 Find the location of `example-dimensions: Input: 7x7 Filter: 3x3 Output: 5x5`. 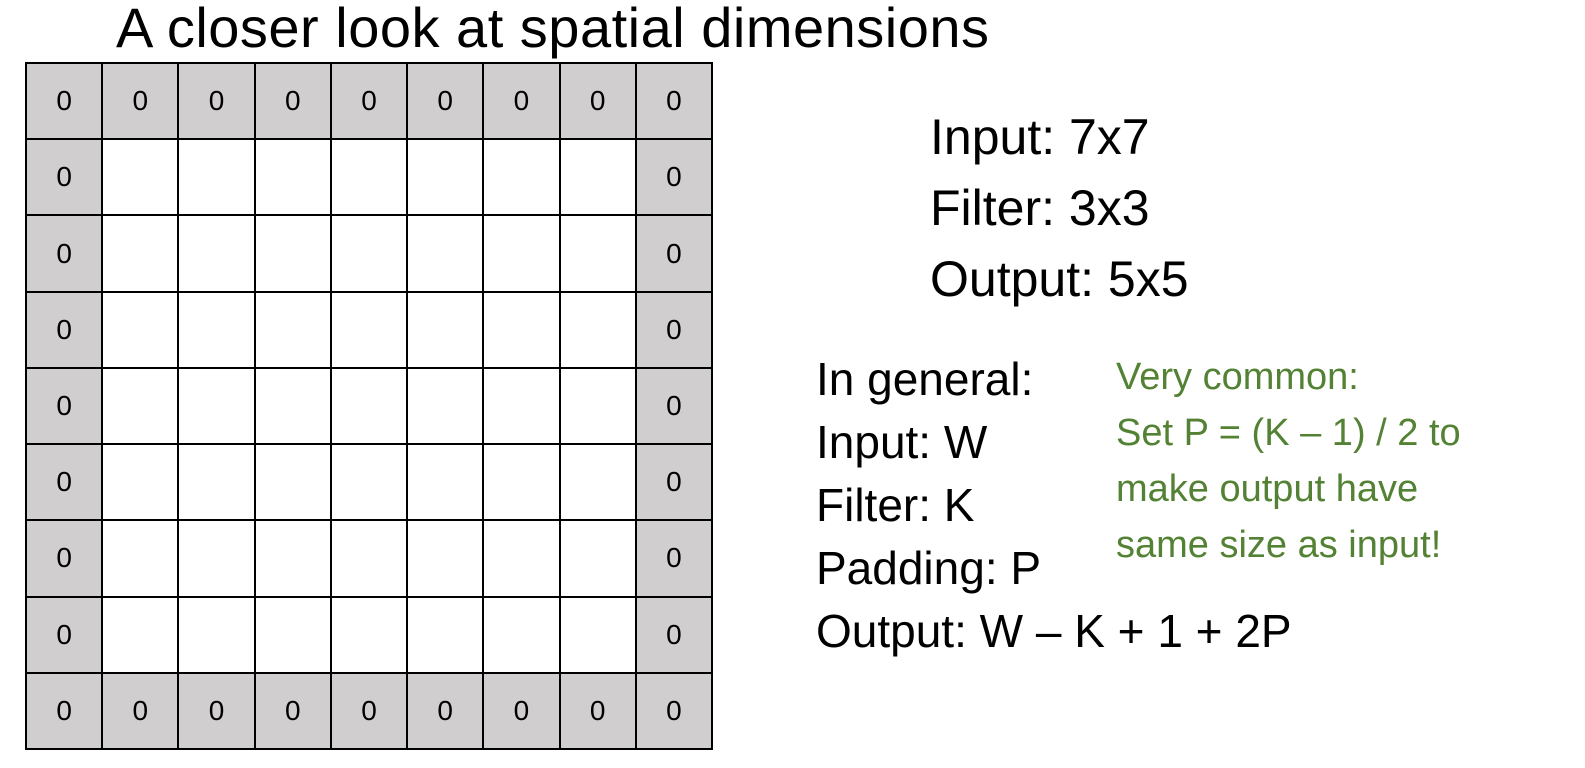

example-dimensions: Input: 7x7 Filter: 3x3 Output: 5x5 is located at coordinates (1059, 208).